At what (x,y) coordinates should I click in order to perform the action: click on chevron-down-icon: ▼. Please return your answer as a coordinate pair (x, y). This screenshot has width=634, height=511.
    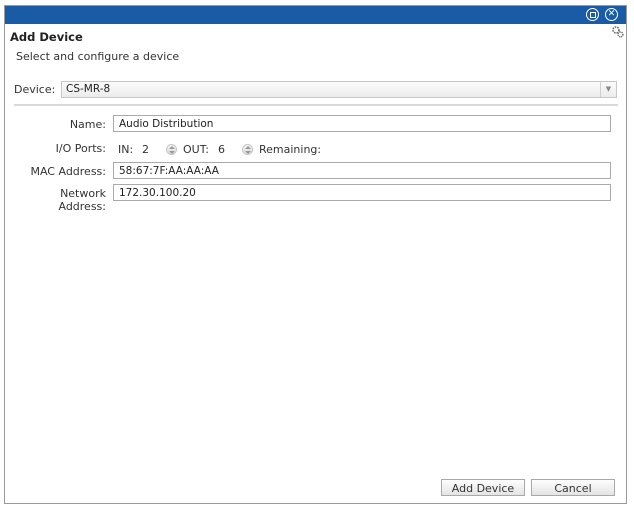
    Looking at the image, I should click on (608, 89).